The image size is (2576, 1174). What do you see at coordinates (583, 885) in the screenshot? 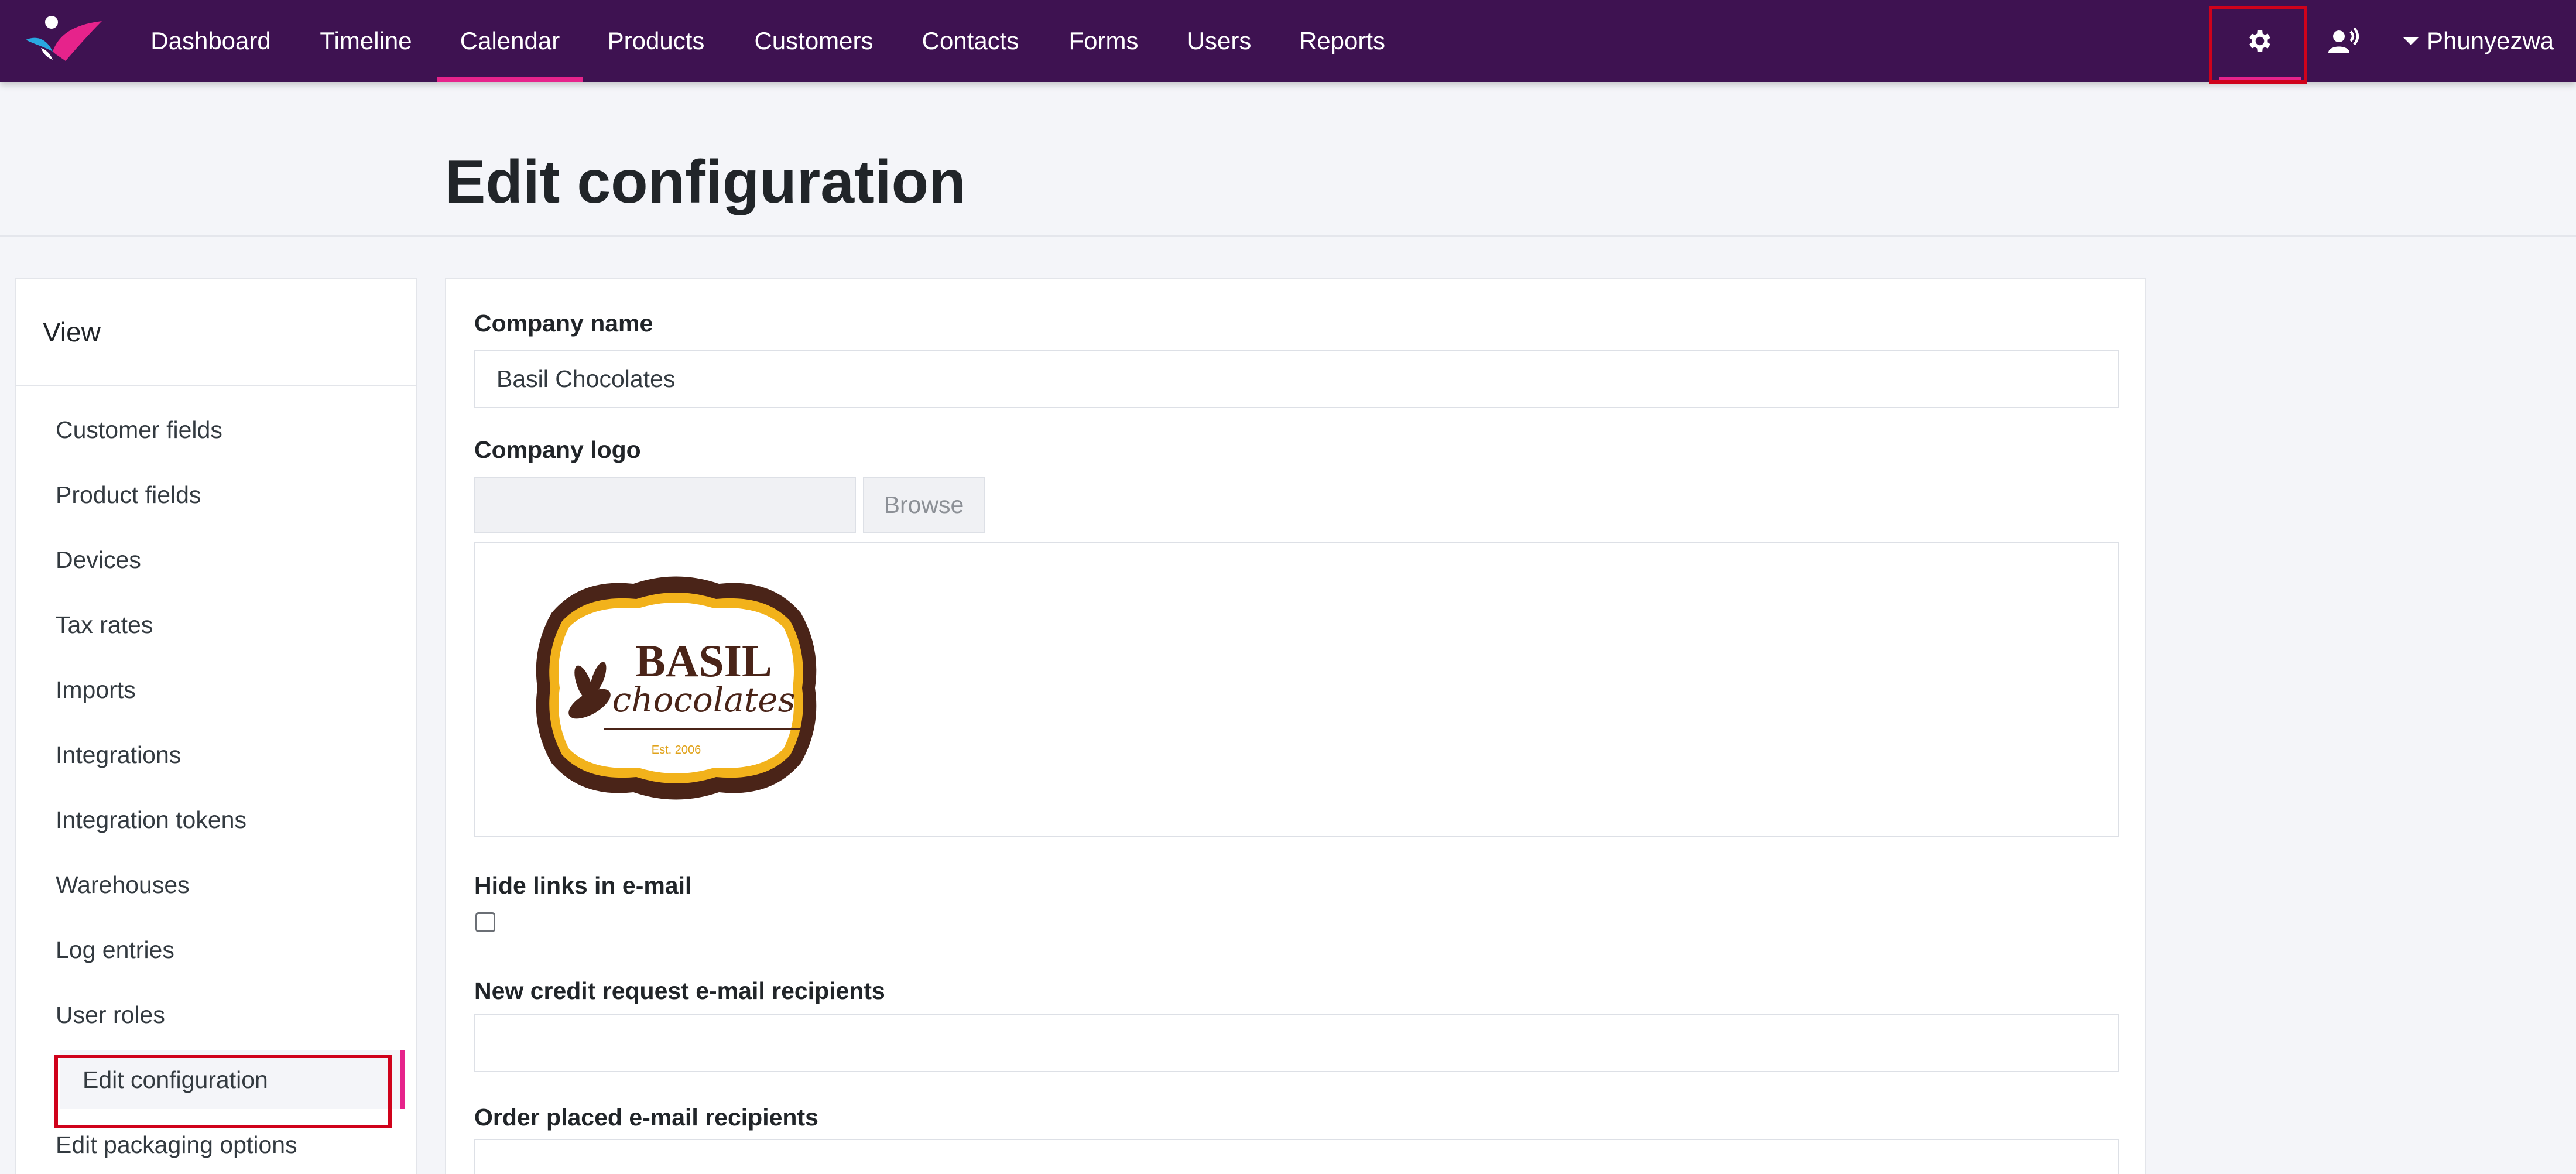
I see `hide-links-label: Hide links in e-mail` at bounding box center [583, 885].